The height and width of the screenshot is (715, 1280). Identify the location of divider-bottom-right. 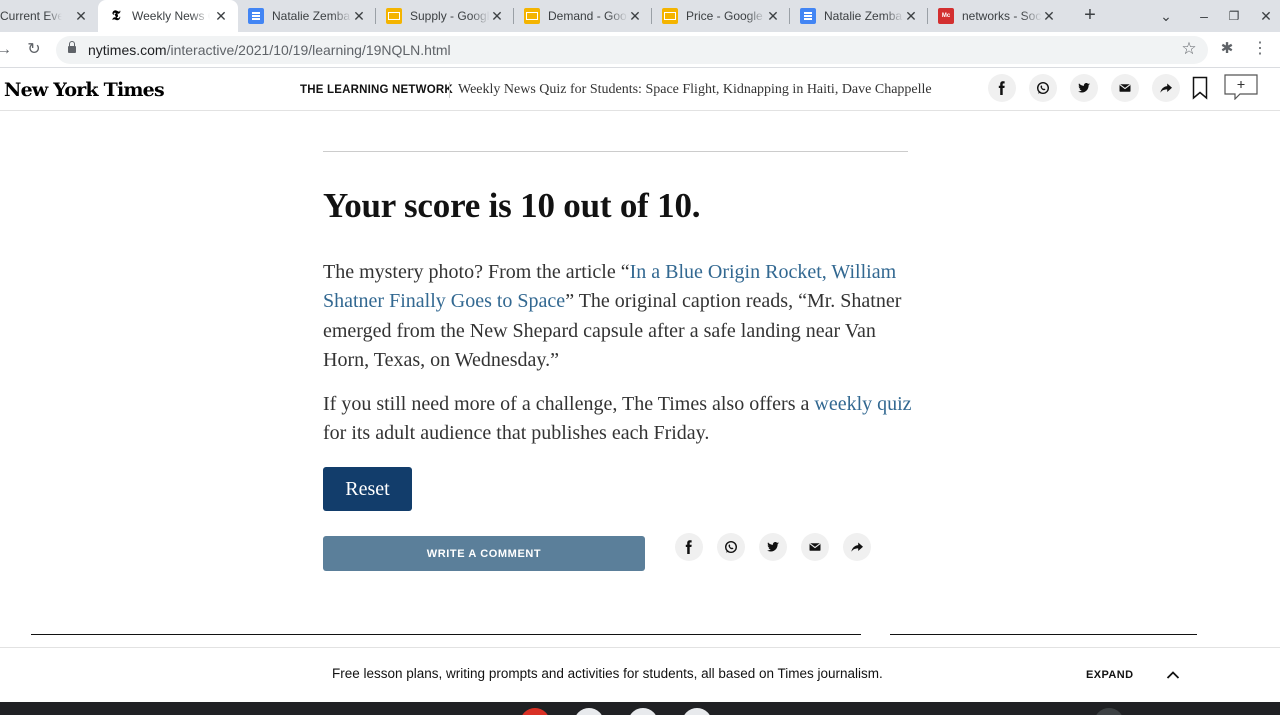
(1043, 634).